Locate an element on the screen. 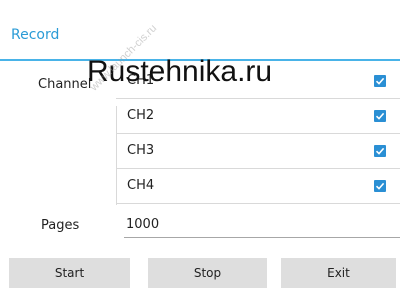  channel-row-ch3: CH3 is located at coordinates (258, 151).